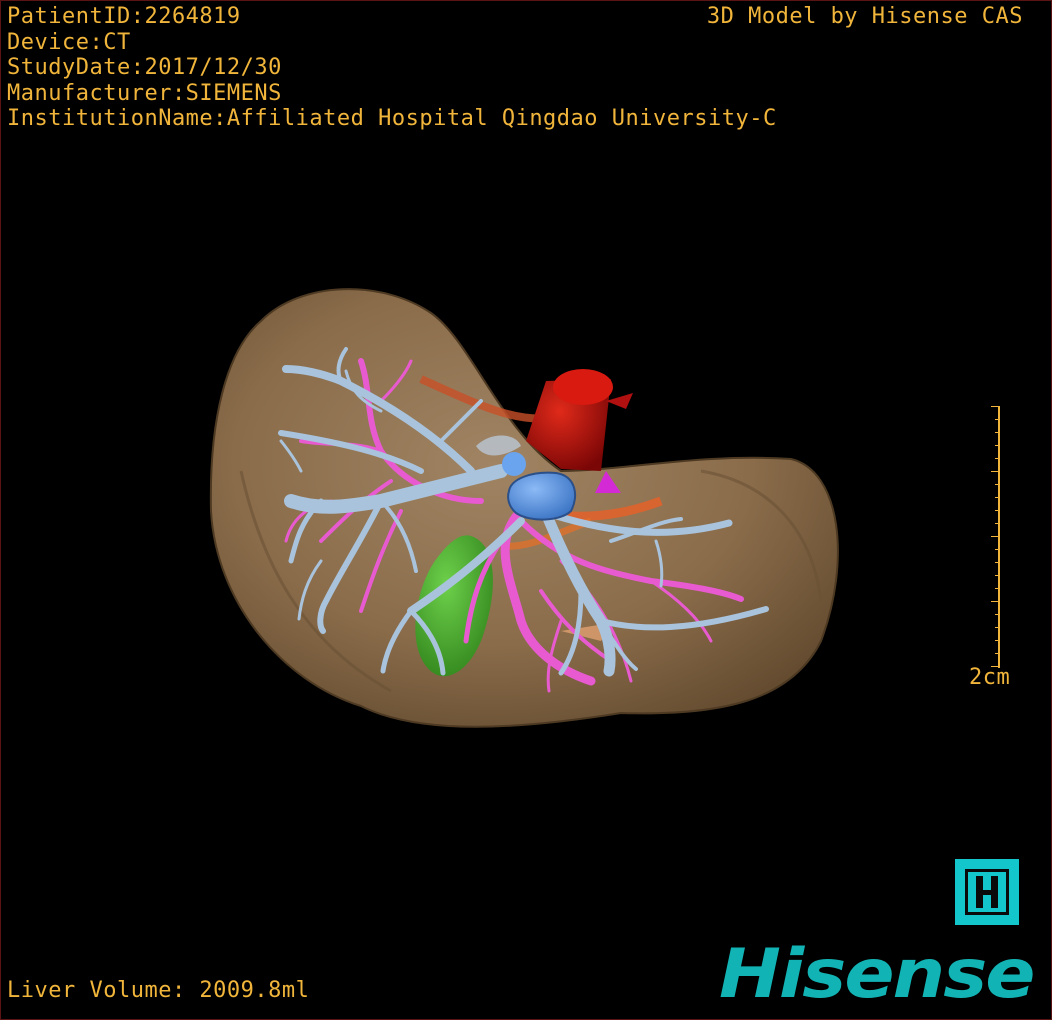  I want to click on vendor-credit: 3D Model by Hisense CAS, so click(864, 16).